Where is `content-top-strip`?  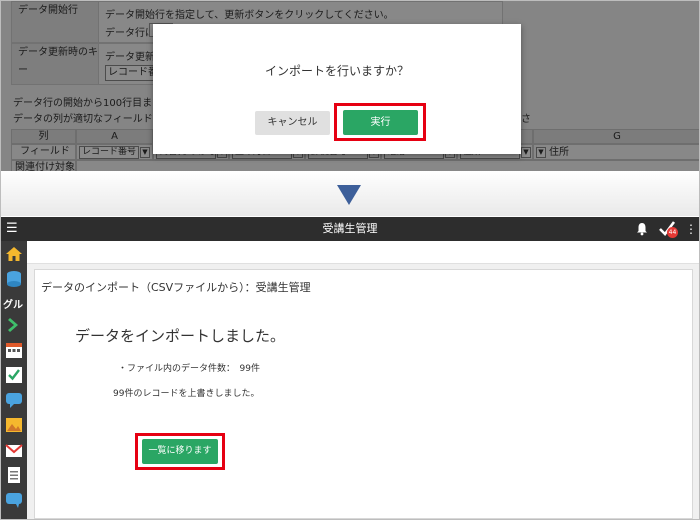 content-top-strip is located at coordinates (363, 252).